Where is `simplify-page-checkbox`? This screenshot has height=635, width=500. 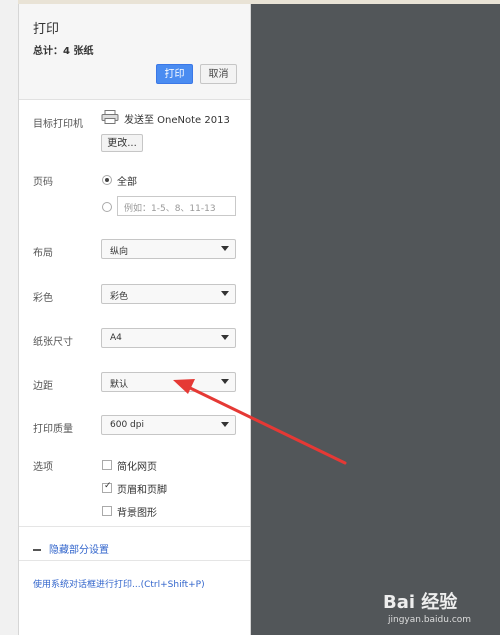 simplify-page-checkbox is located at coordinates (107, 465).